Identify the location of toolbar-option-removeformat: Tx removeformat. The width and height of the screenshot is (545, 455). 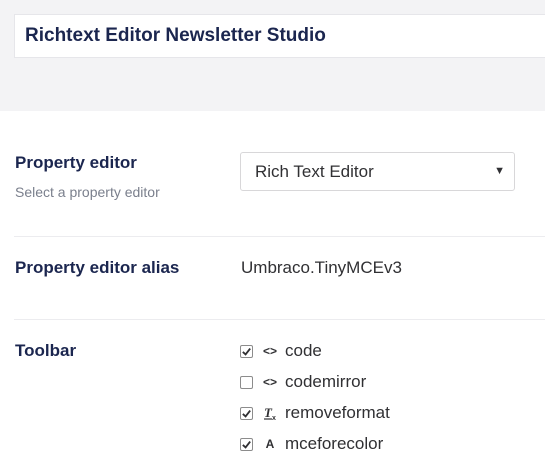
(315, 413).